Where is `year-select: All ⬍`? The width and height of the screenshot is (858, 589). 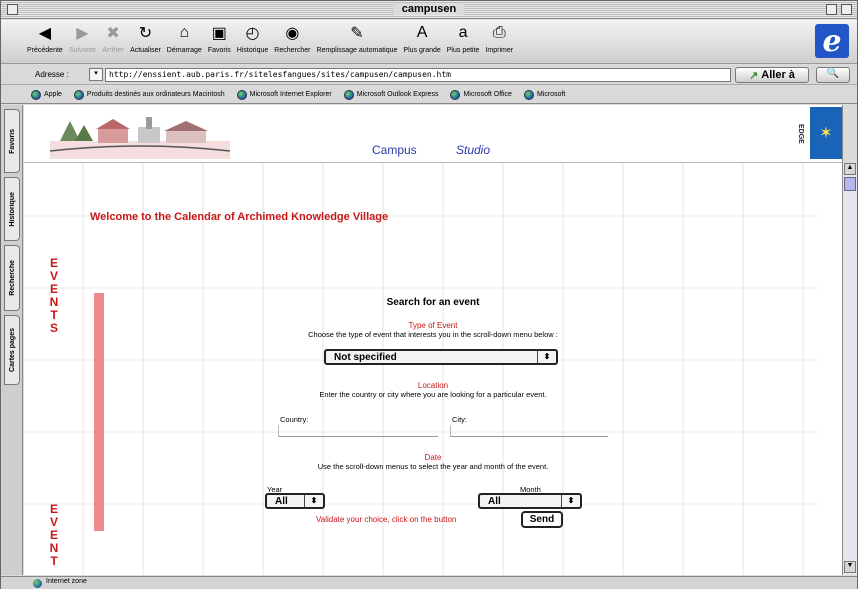 year-select: All ⬍ is located at coordinates (295, 501).